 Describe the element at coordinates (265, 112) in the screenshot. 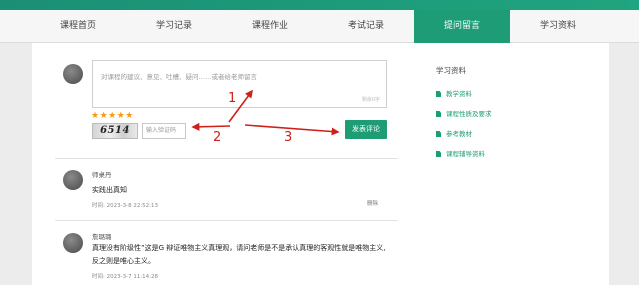

I see `annotation-arrows` at that location.